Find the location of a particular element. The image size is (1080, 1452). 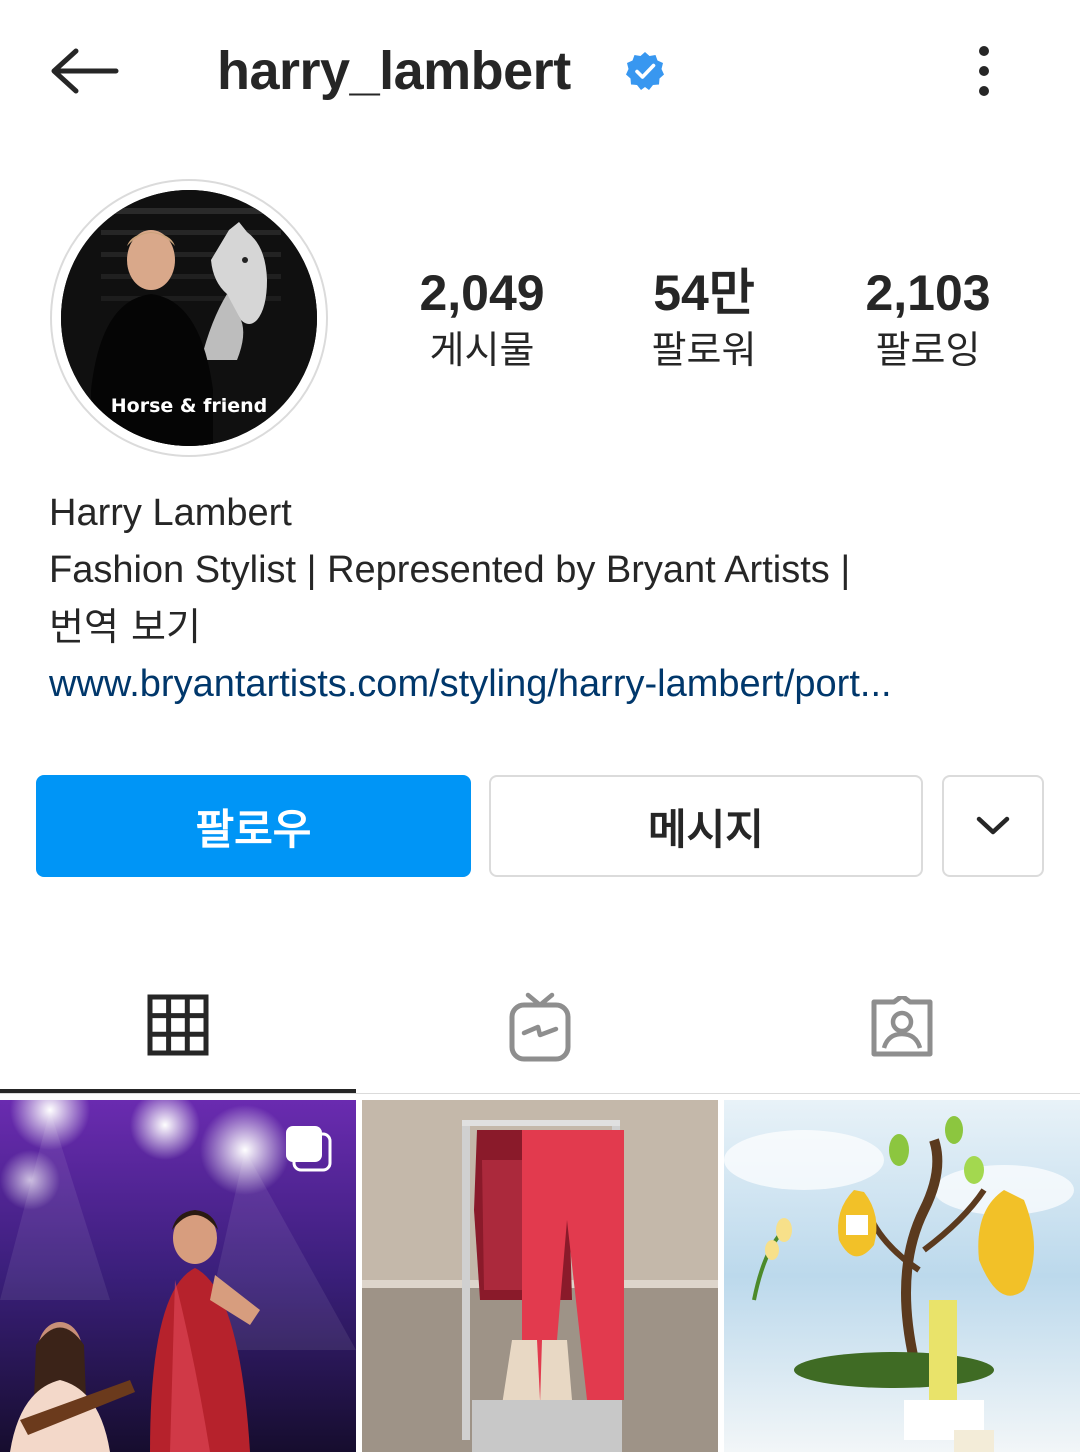

stat-followers-value: 54만 is located at coordinates (704, 293).